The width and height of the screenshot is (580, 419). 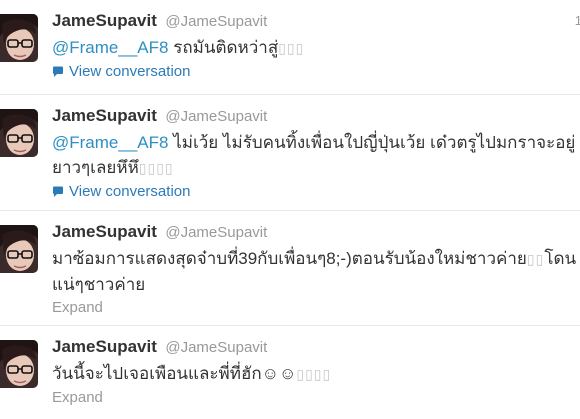 What do you see at coordinates (316, 21) in the screenshot?
I see `tweet-header: JameSupavit @JameSupavit 1` at bounding box center [316, 21].